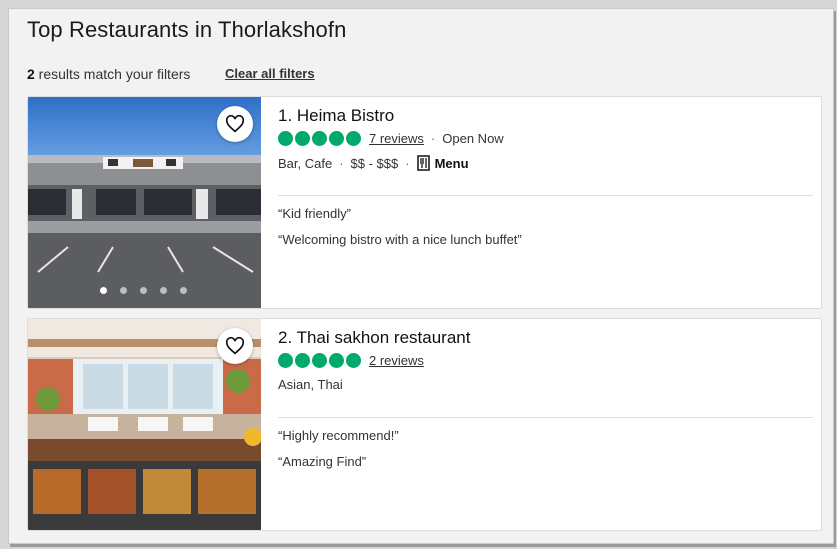 Image resolution: width=837 pixels, height=549 pixels. I want to click on photo-carousel-dots, so click(143, 290).